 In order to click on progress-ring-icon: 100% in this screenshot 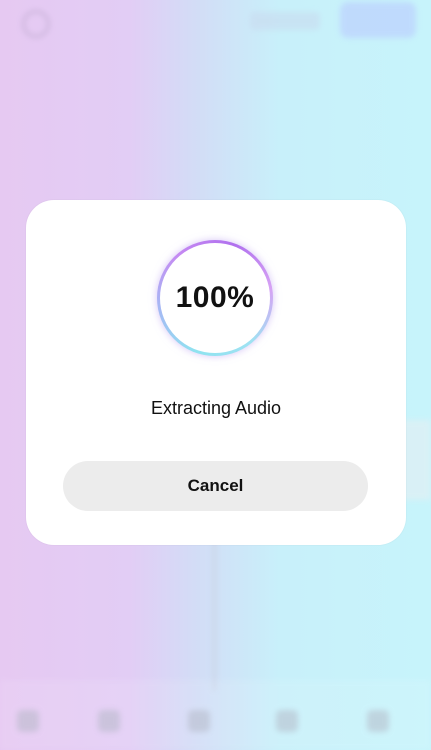, I will do `click(215, 298)`.